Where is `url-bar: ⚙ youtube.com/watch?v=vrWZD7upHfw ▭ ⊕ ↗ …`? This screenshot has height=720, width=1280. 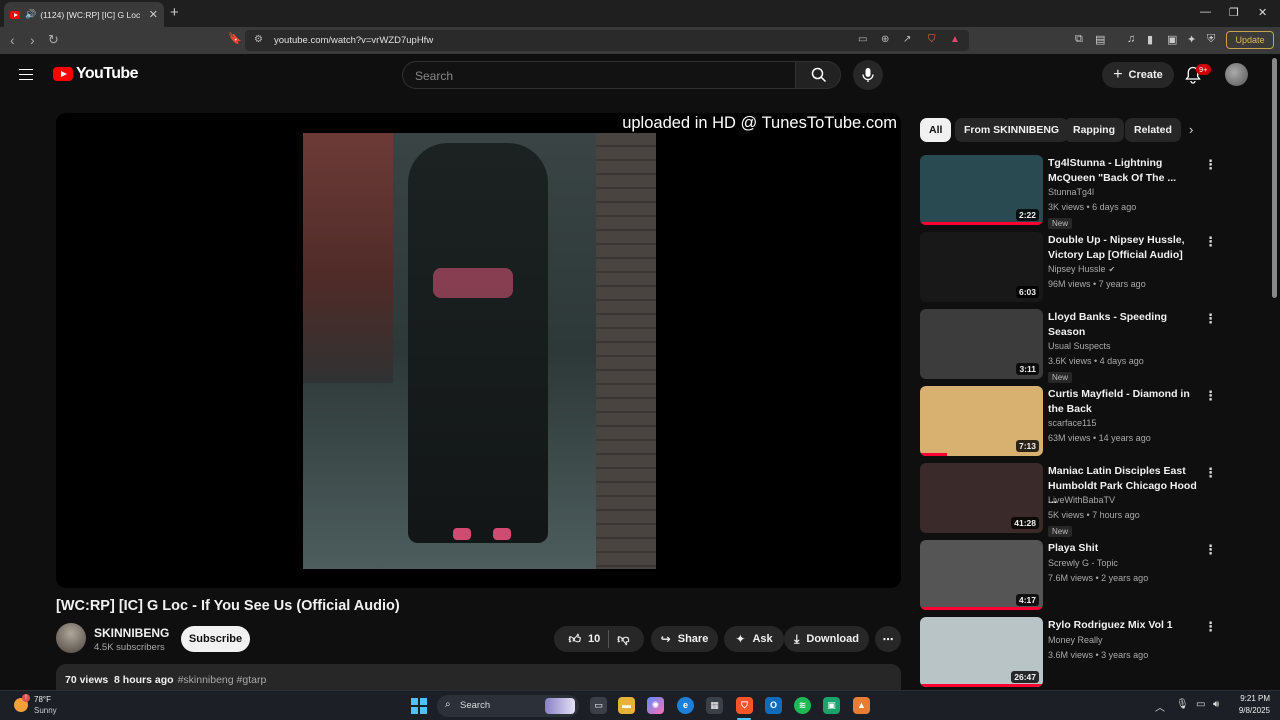
url-bar: ⚙ youtube.com/watch?v=vrWZD7upHfw ▭ ⊕ ↗ … is located at coordinates (607, 40).